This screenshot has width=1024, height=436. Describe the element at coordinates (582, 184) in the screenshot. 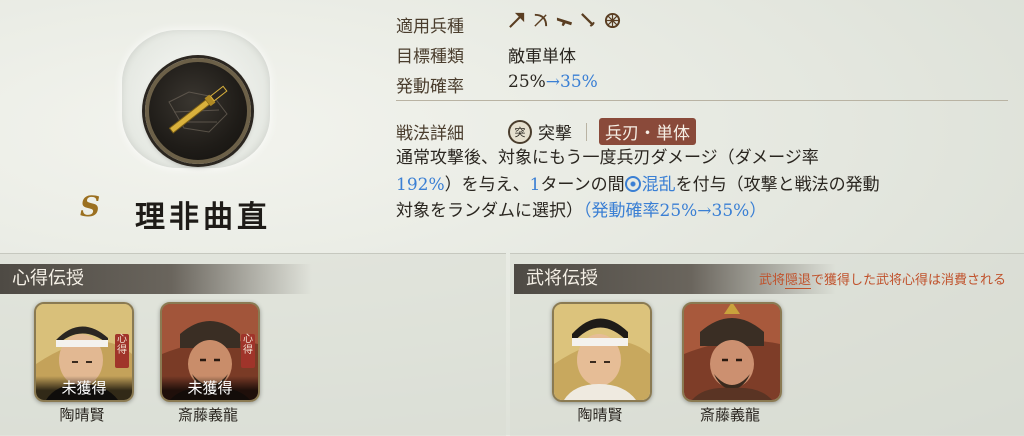

I see `description-text: ターンの間` at that location.